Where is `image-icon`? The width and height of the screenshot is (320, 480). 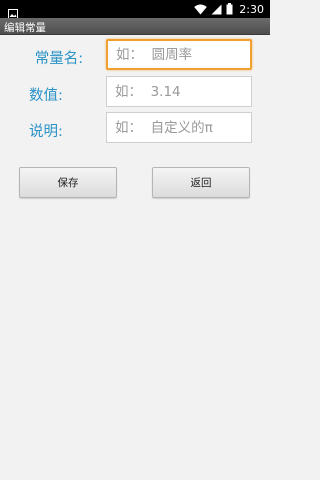 image-icon is located at coordinates (13, 11).